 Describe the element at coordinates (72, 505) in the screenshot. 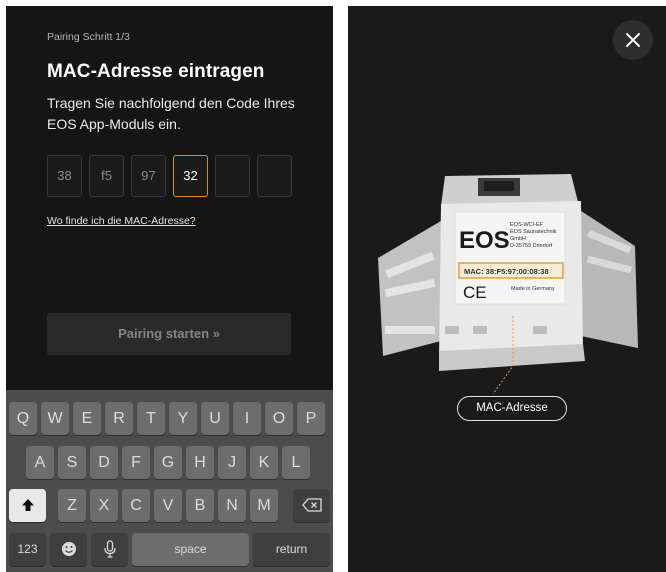

I see `key-z: Z` at that location.